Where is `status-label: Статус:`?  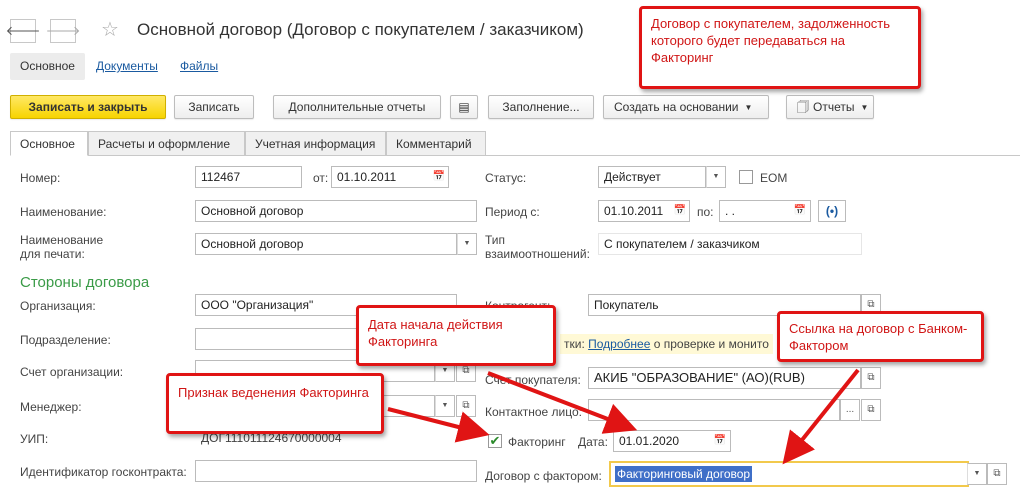
status-label: Статус: is located at coordinates (506, 178).